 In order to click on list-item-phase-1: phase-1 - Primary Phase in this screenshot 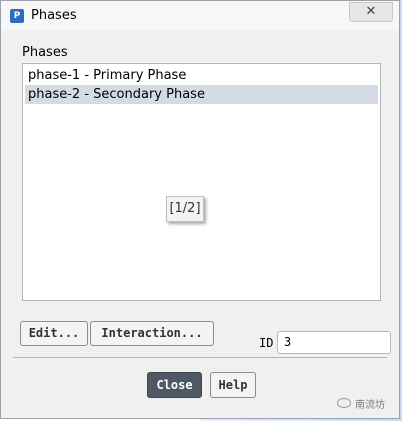, I will do `click(201, 75)`.